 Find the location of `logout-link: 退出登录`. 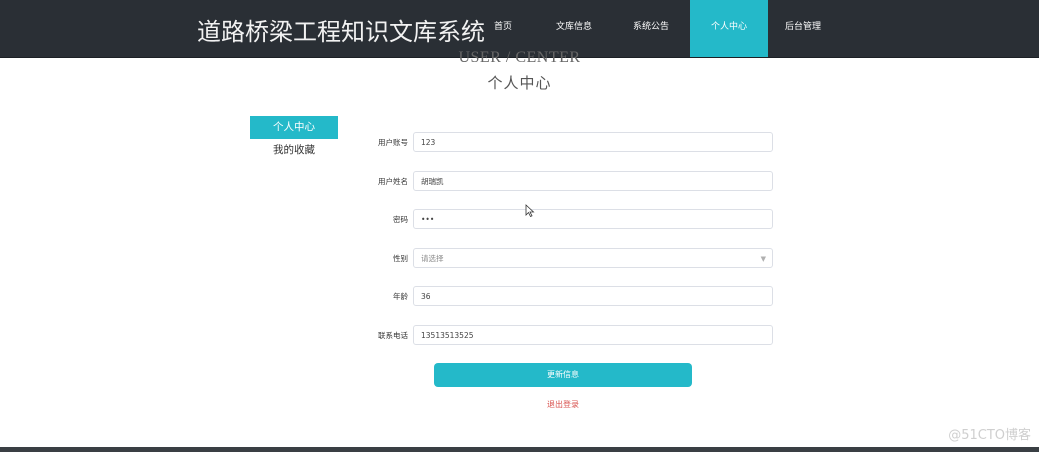

logout-link: 退出登录 is located at coordinates (563, 404).